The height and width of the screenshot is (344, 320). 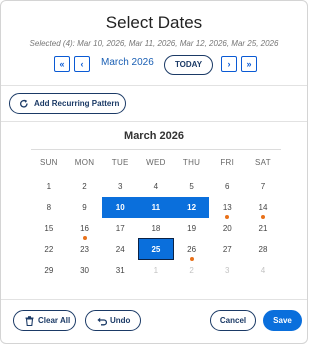 I want to click on clear-all-button: Clear All, so click(x=44, y=320).